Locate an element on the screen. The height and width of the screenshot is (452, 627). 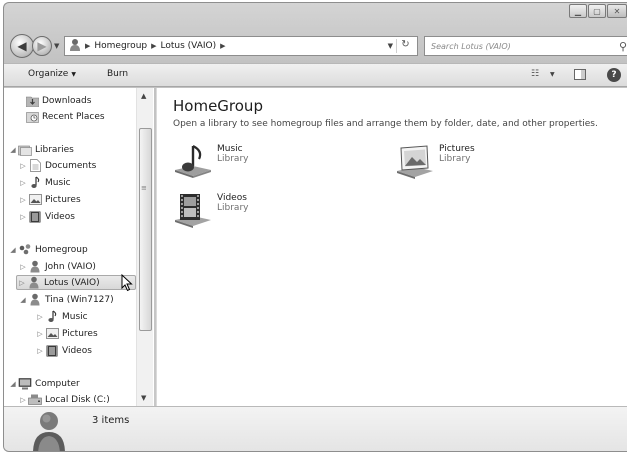
nav-label: Recent Places is located at coordinates (73, 116).